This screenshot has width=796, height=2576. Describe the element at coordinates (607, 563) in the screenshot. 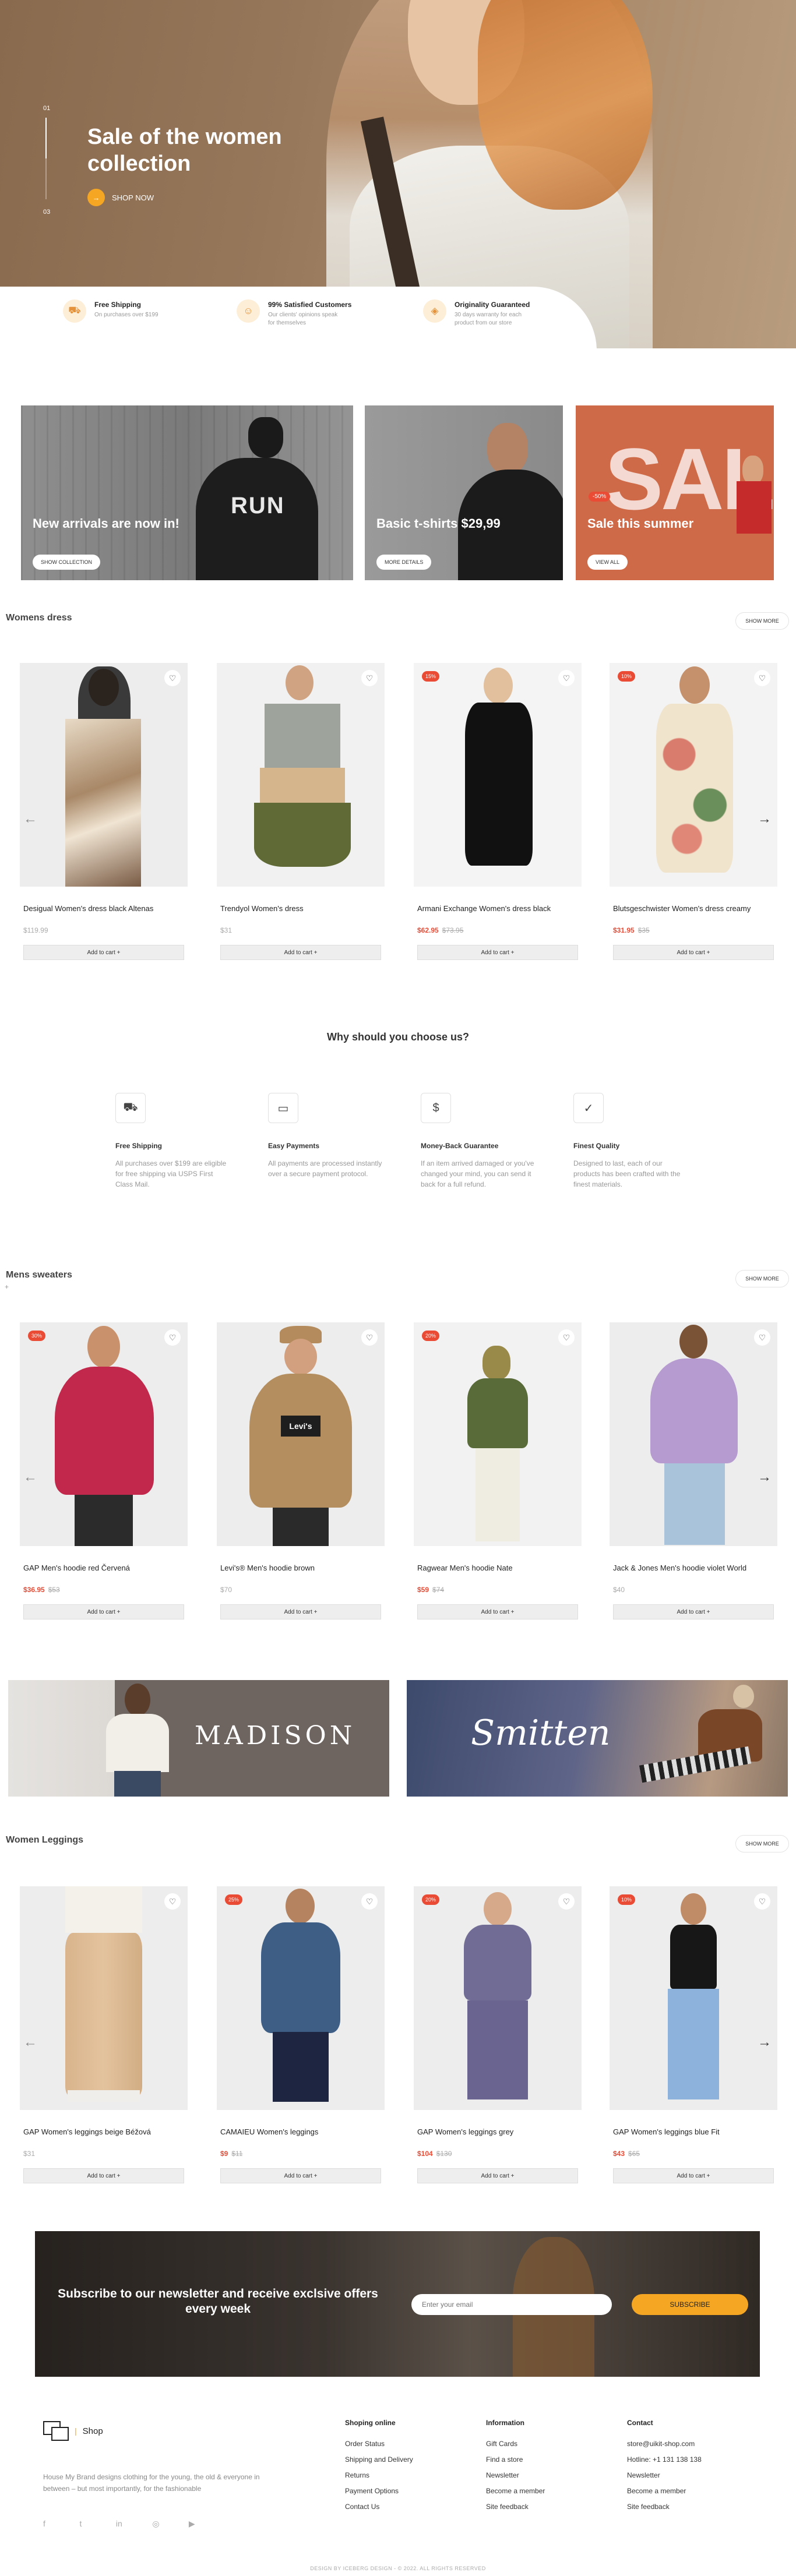

I see `view-all-button: VIEW ALL` at that location.